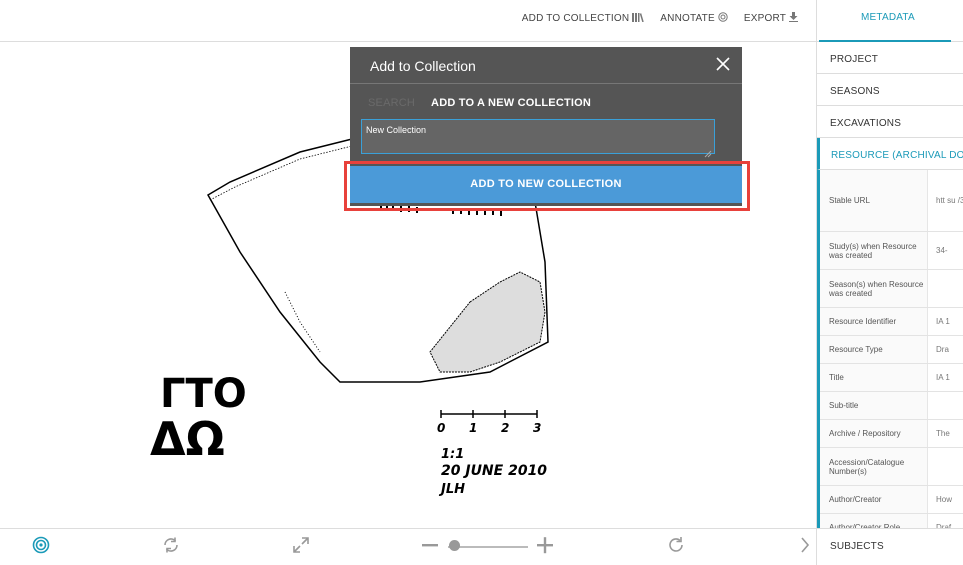 The width and height of the screenshot is (963, 565). What do you see at coordinates (494, 471) in the screenshot?
I see `drawing-date: 20 JUNE 2010` at bounding box center [494, 471].